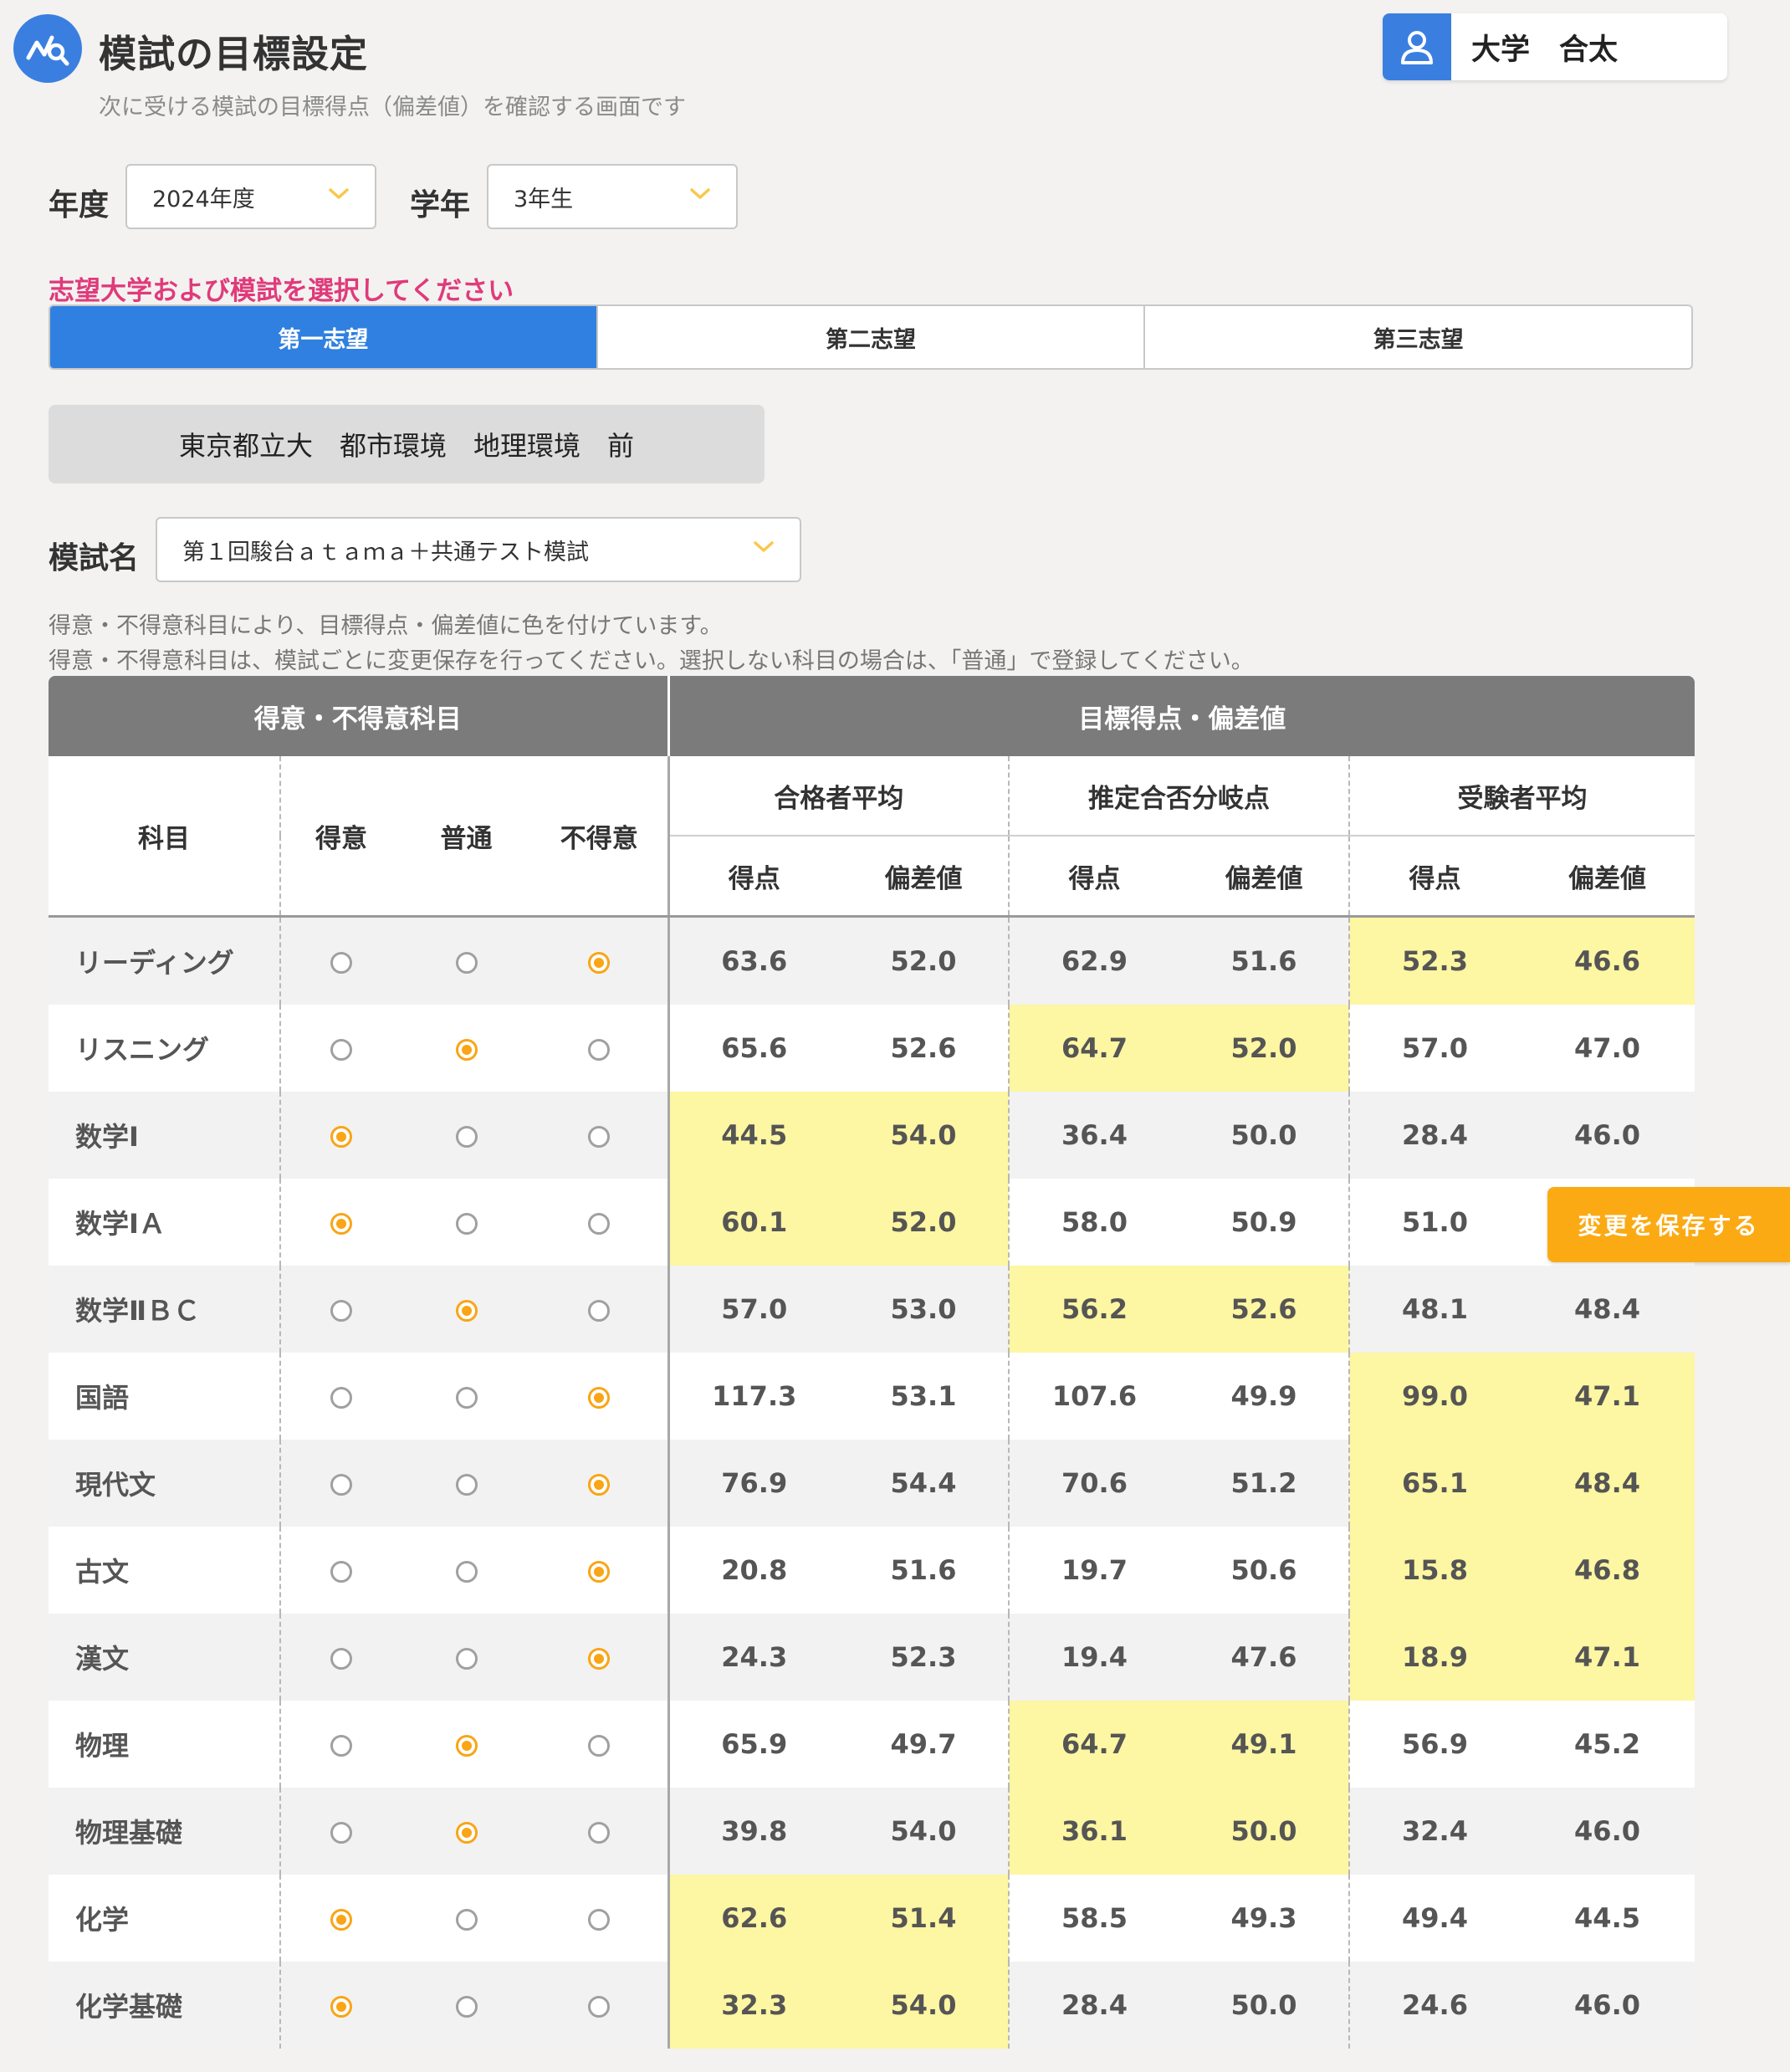  I want to click on examinee-avg-header: 受験者平均, so click(1522, 796).